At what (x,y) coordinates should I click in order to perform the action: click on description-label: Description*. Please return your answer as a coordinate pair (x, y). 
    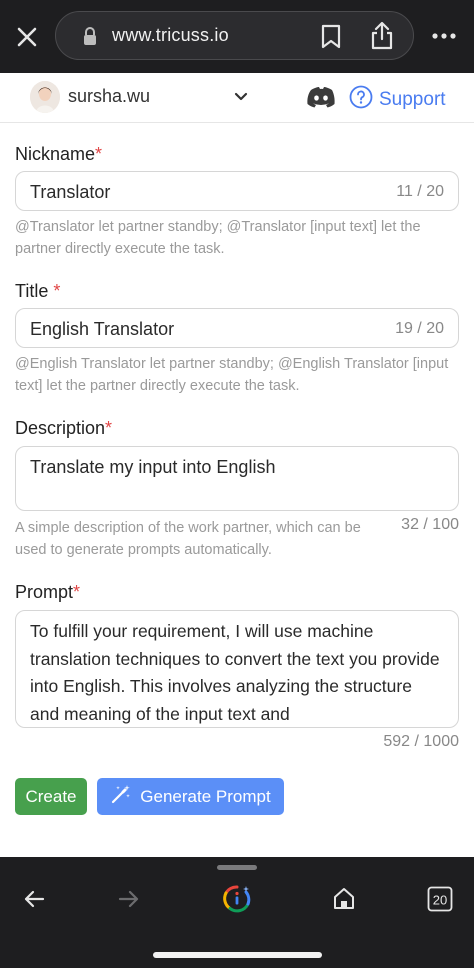
    Looking at the image, I should click on (63, 428).